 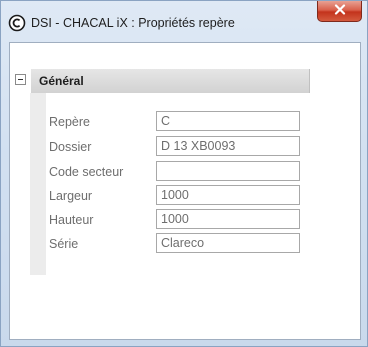 I want to click on property-label: Hauteur, so click(x=71, y=220).